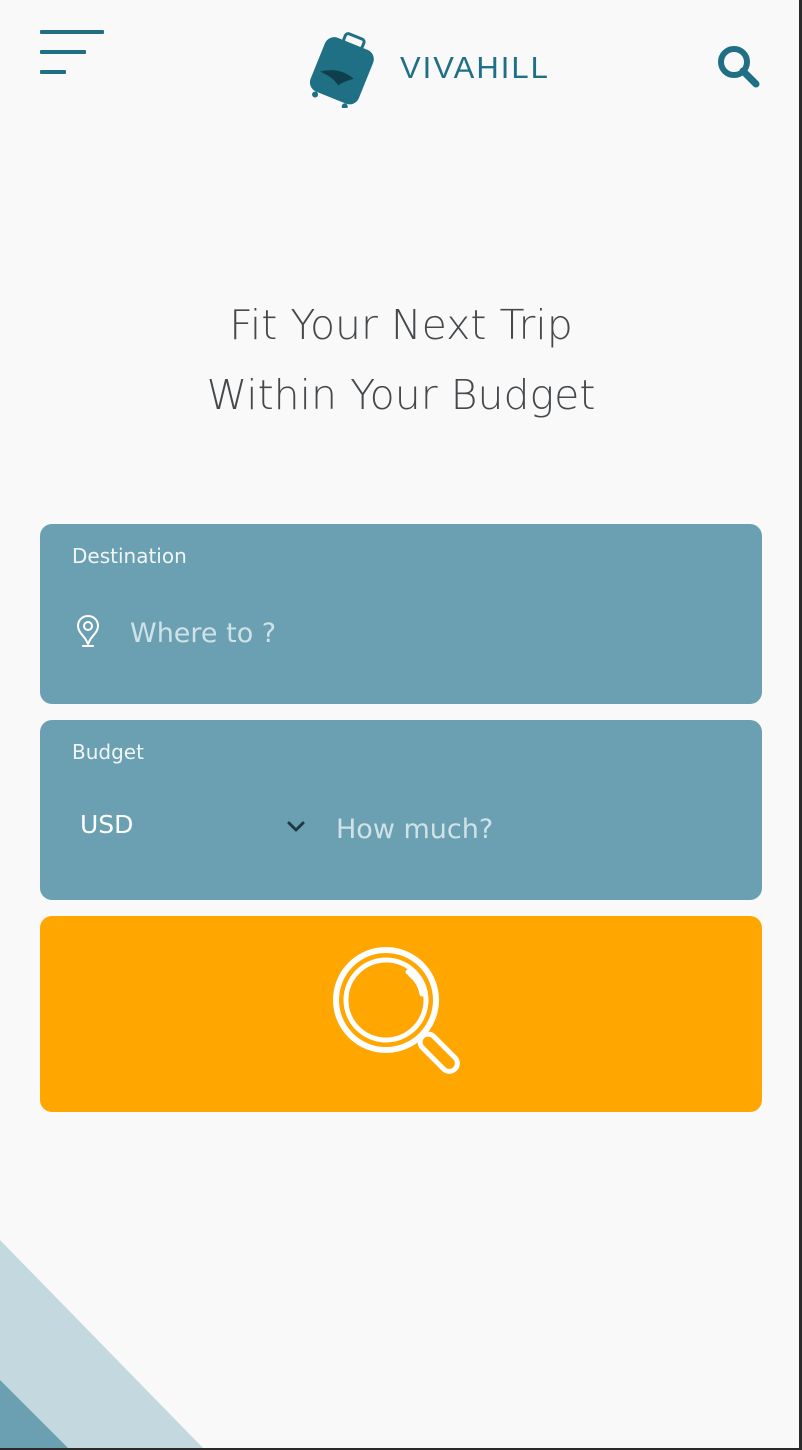 The image size is (802, 1450). What do you see at coordinates (401, 325) in the screenshot?
I see `hero-line-1: Fit Your Next Trip` at bounding box center [401, 325].